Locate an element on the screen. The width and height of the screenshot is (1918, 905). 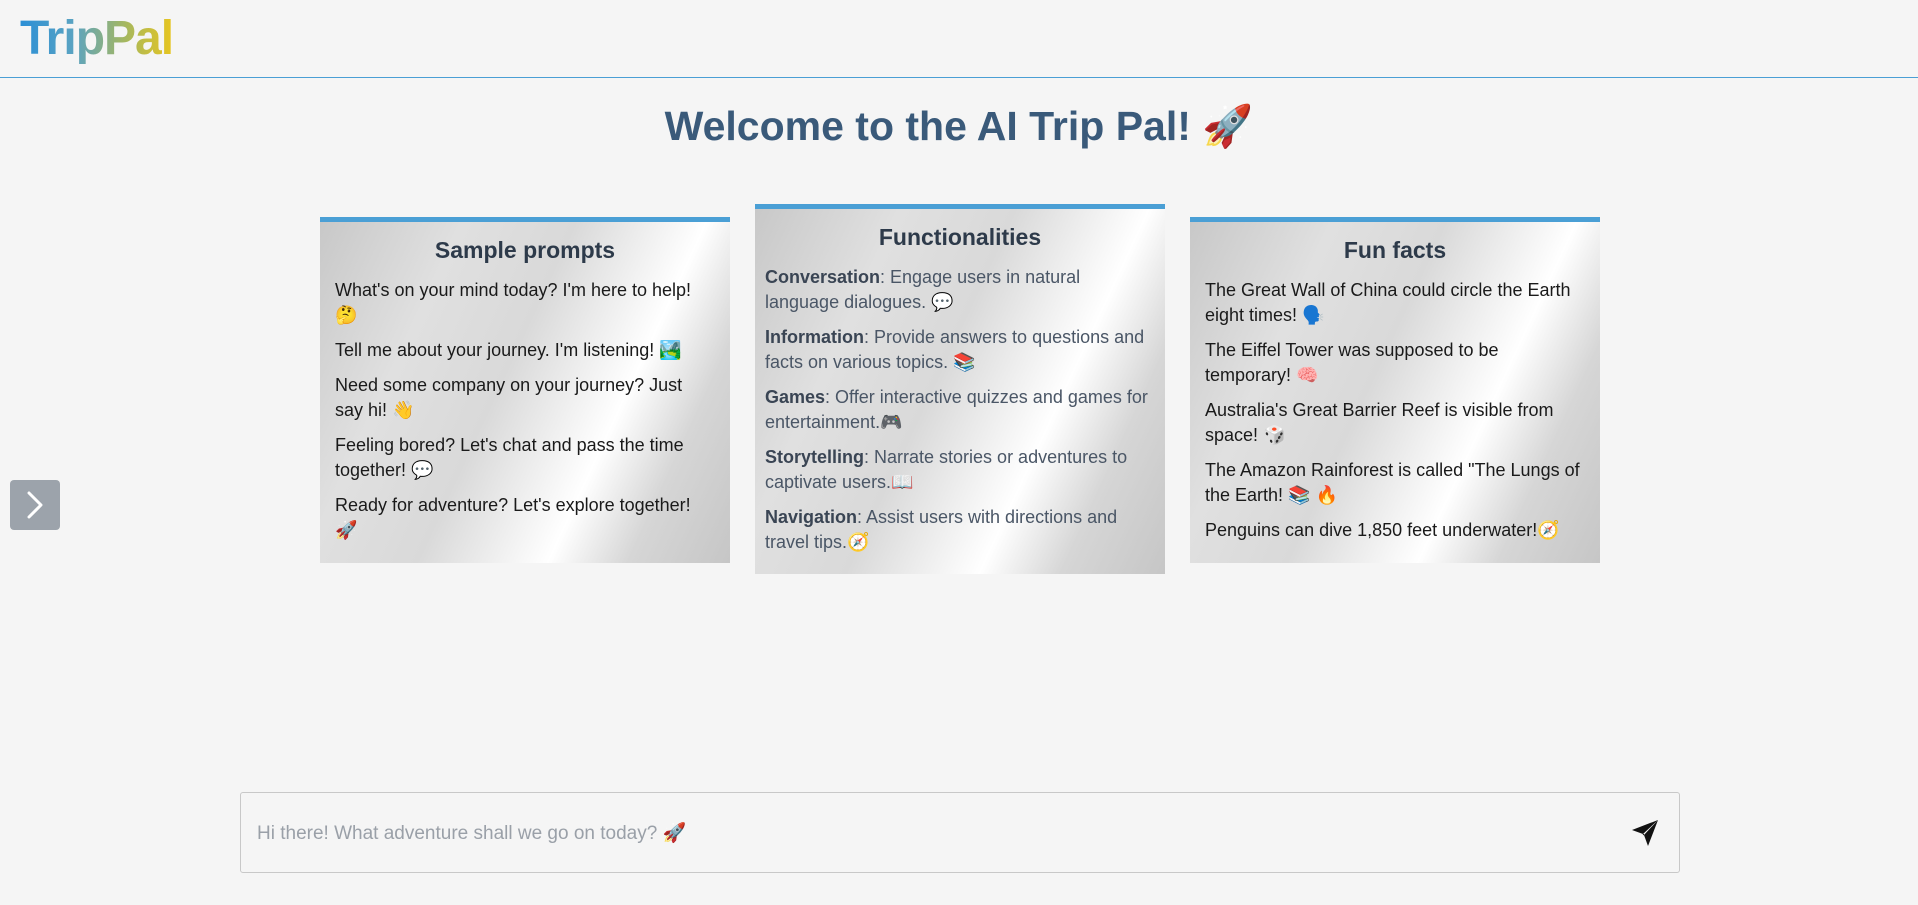
functionalities-title: Functionalities is located at coordinates (960, 237).